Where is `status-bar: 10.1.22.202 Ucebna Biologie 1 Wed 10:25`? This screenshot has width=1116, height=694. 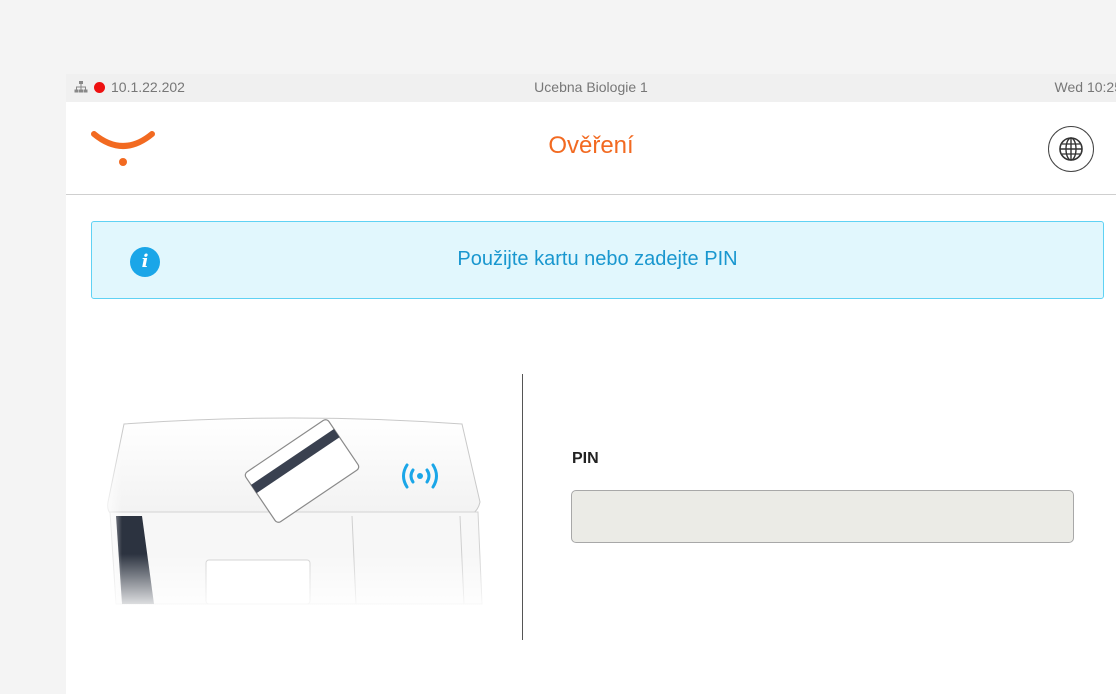
status-bar: 10.1.22.202 Ucebna Biologie 1 Wed 10:25 is located at coordinates (591, 88).